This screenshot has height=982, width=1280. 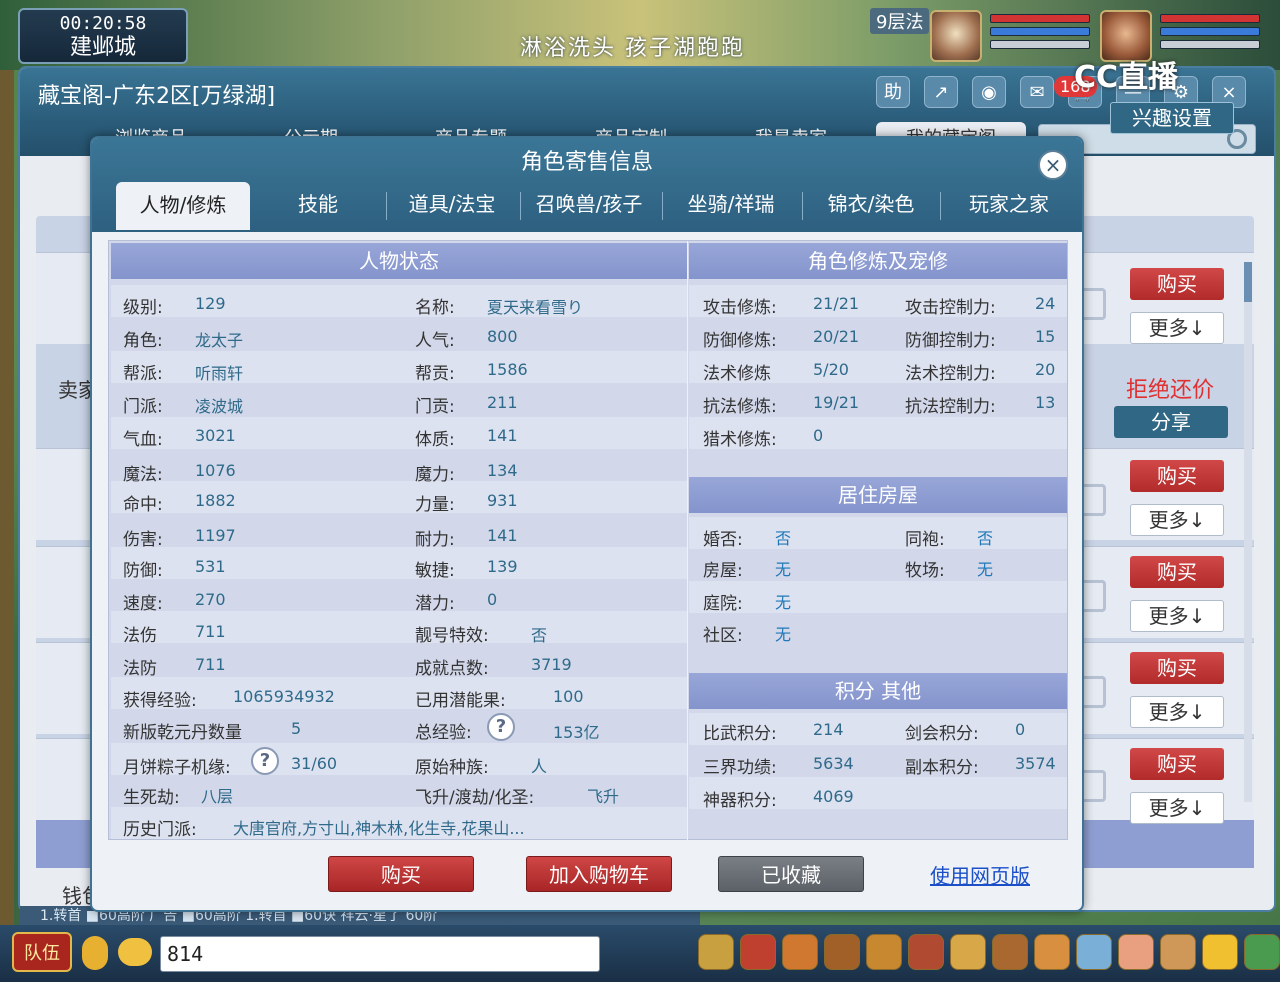 What do you see at coordinates (157, 96) in the screenshot?
I see `store-title: 藏宝阁-广东2区[万绿湖]` at bounding box center [157, 96].